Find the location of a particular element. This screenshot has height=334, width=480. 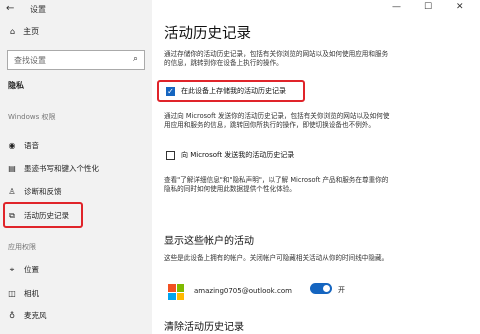

sidebar-item-speech: ◉ 语音 is located at coordinates (24, 145).